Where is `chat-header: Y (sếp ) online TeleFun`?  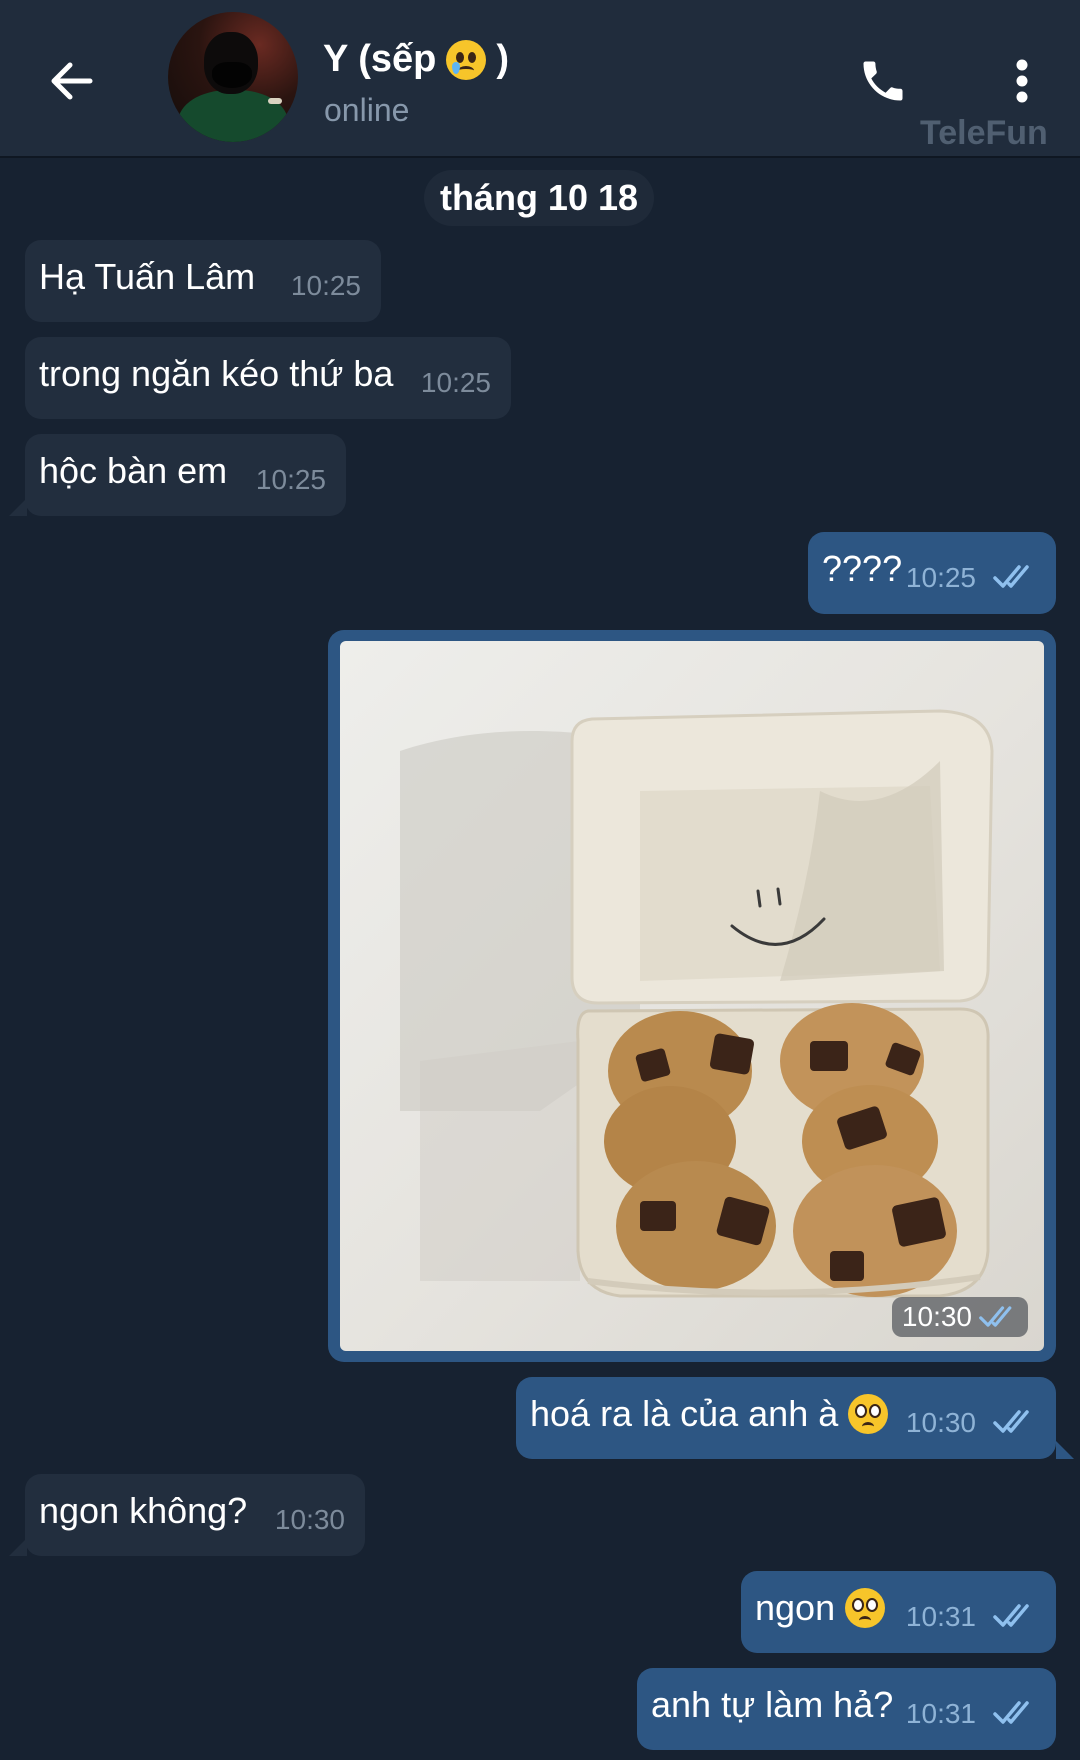
chat-header: Y (sếp ) online TeleFun is located at coordinates (540, 79).